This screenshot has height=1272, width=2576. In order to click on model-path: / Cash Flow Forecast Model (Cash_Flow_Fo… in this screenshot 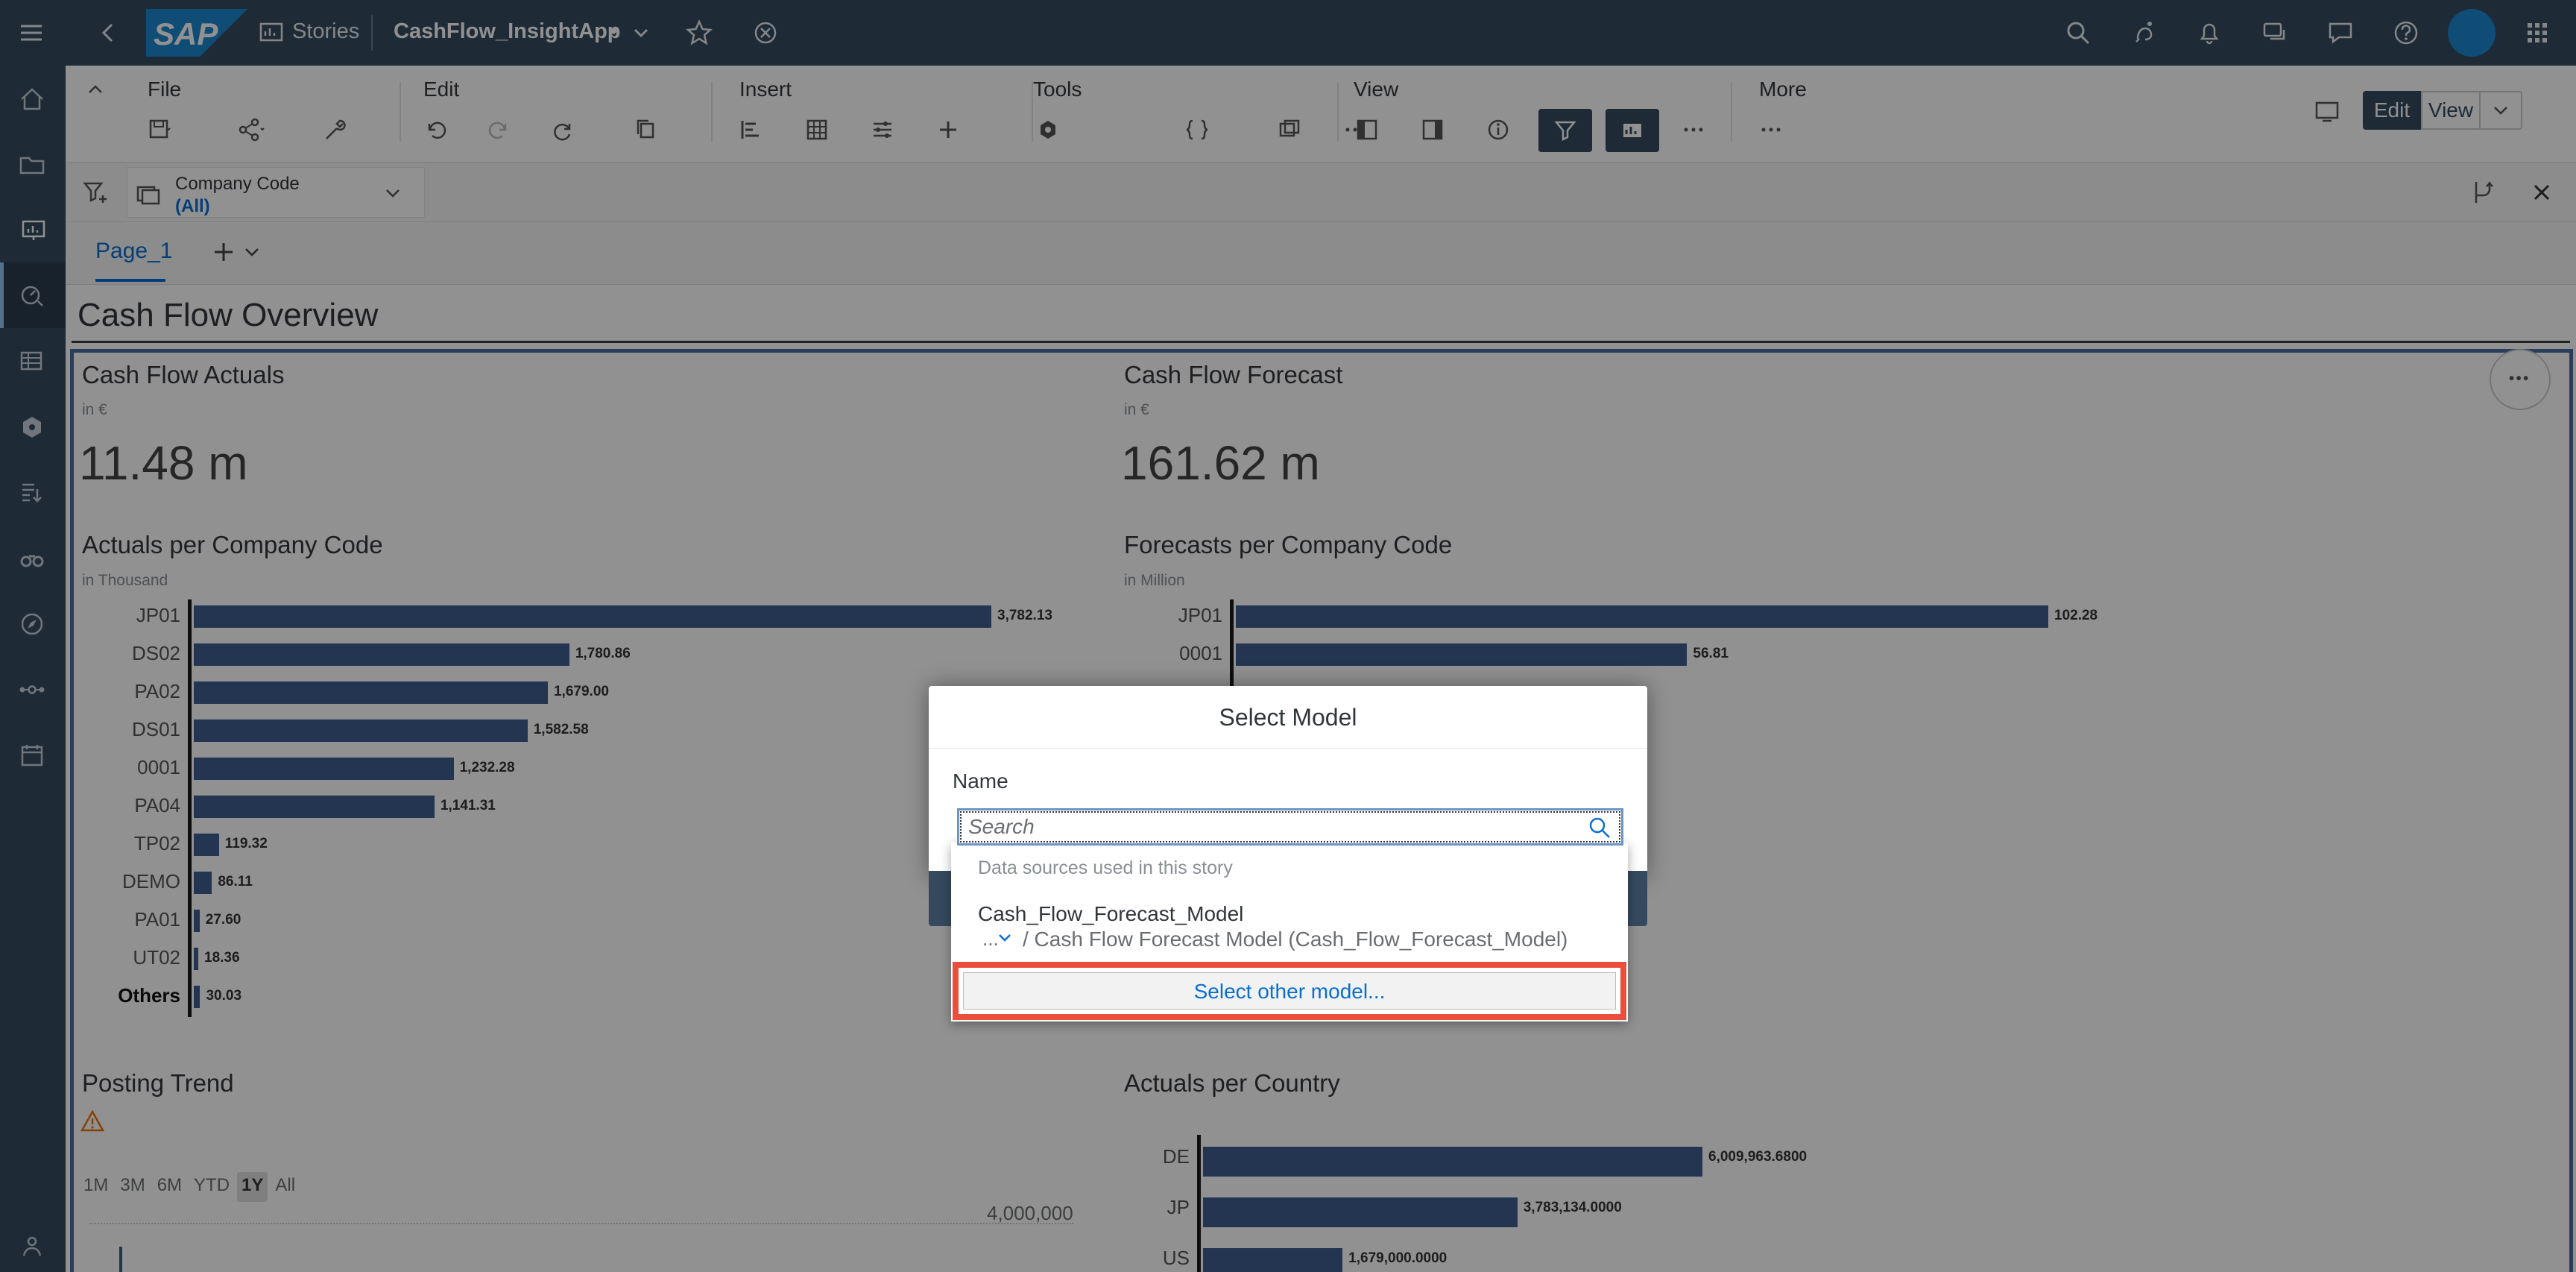, I will do `click(1295, 939)`.